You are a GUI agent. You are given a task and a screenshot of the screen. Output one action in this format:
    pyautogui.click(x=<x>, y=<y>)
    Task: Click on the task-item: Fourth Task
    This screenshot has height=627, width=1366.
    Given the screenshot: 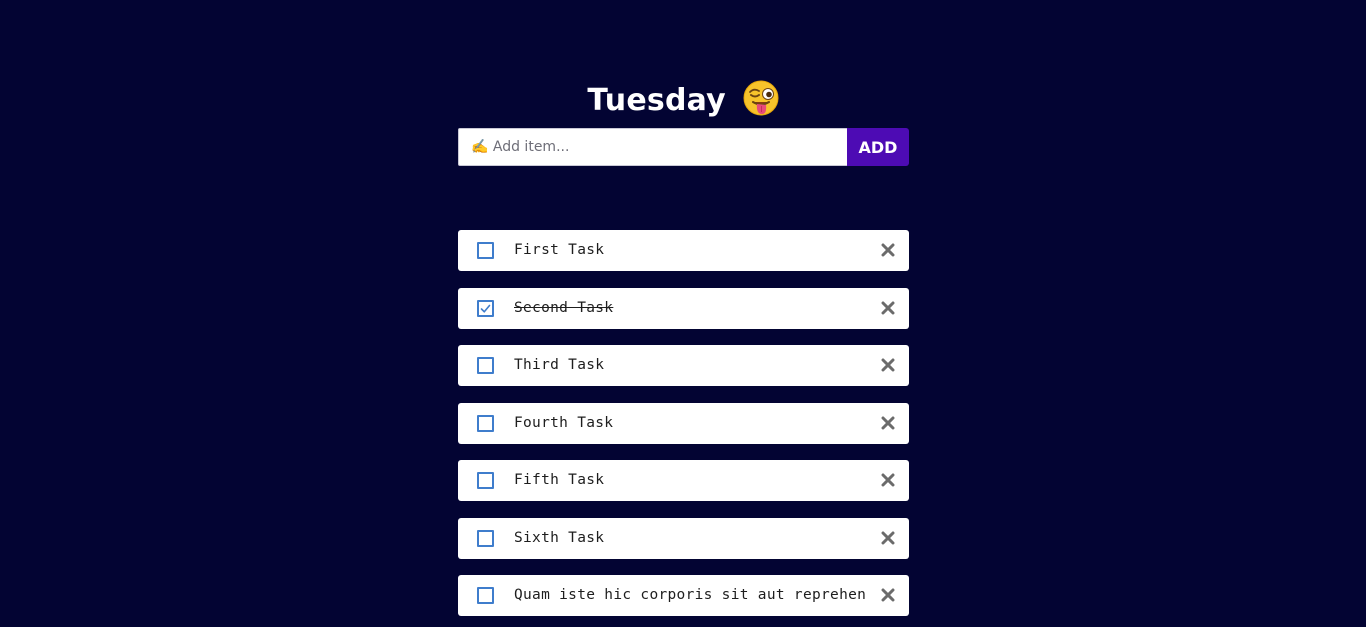 What is the action you would take?
    pyautogui.click(x=683, y=423)
    